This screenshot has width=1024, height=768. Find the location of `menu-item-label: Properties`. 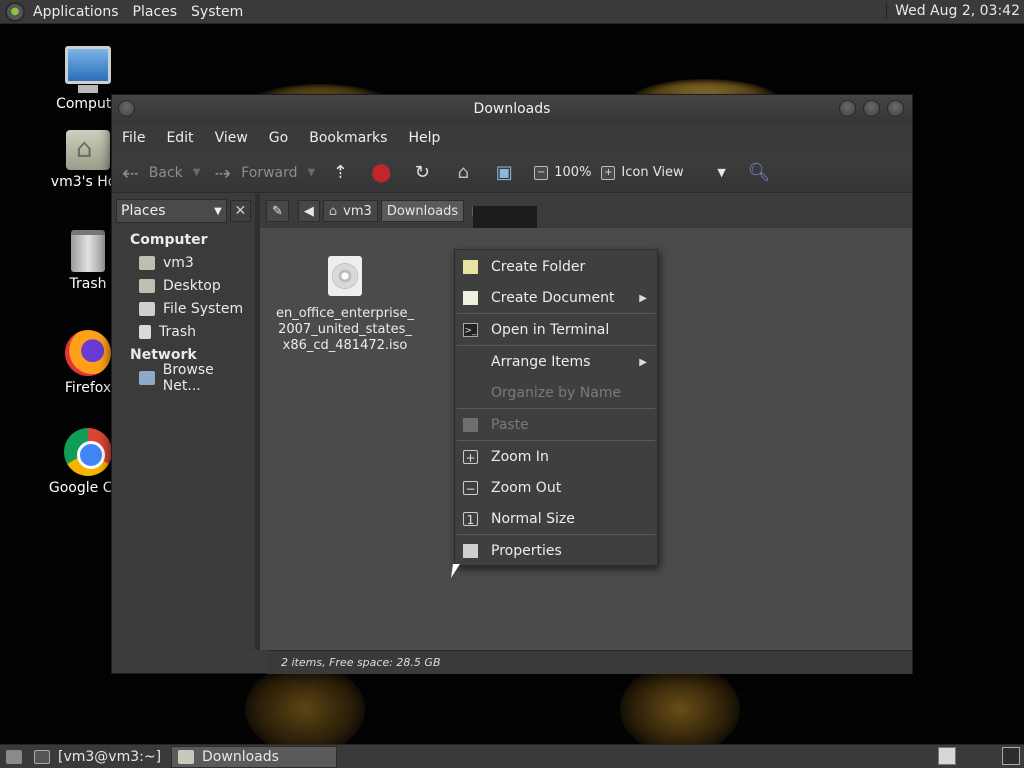

menu-item-label: Properties is located at coordinates (526, 551).